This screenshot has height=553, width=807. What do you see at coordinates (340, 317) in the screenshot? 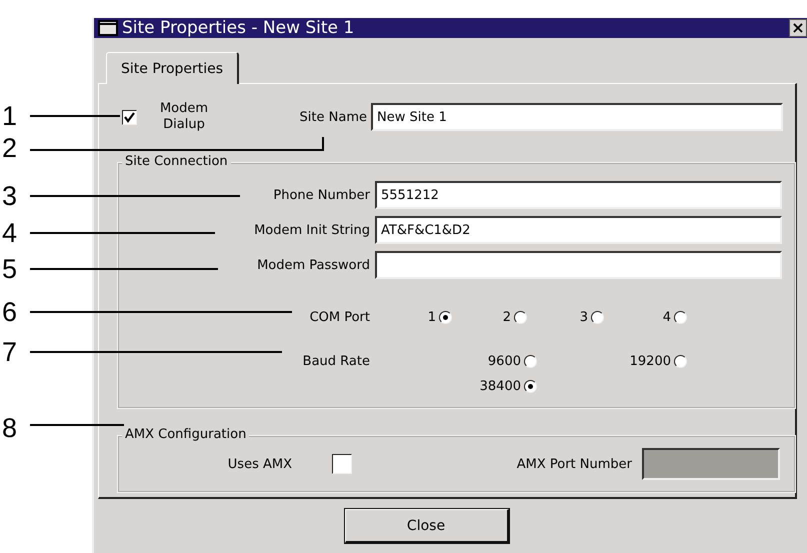
I see `field-label: COM Port` at bounding box center [340, 317].